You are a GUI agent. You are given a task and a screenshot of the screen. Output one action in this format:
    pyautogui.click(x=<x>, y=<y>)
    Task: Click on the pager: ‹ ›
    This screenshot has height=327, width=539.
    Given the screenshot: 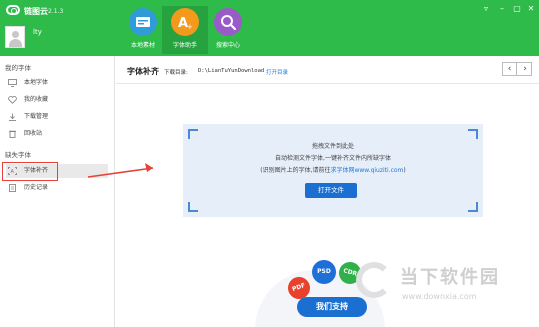 What is the action you would take?
    pyautogui.click(x=517, y=69)
    